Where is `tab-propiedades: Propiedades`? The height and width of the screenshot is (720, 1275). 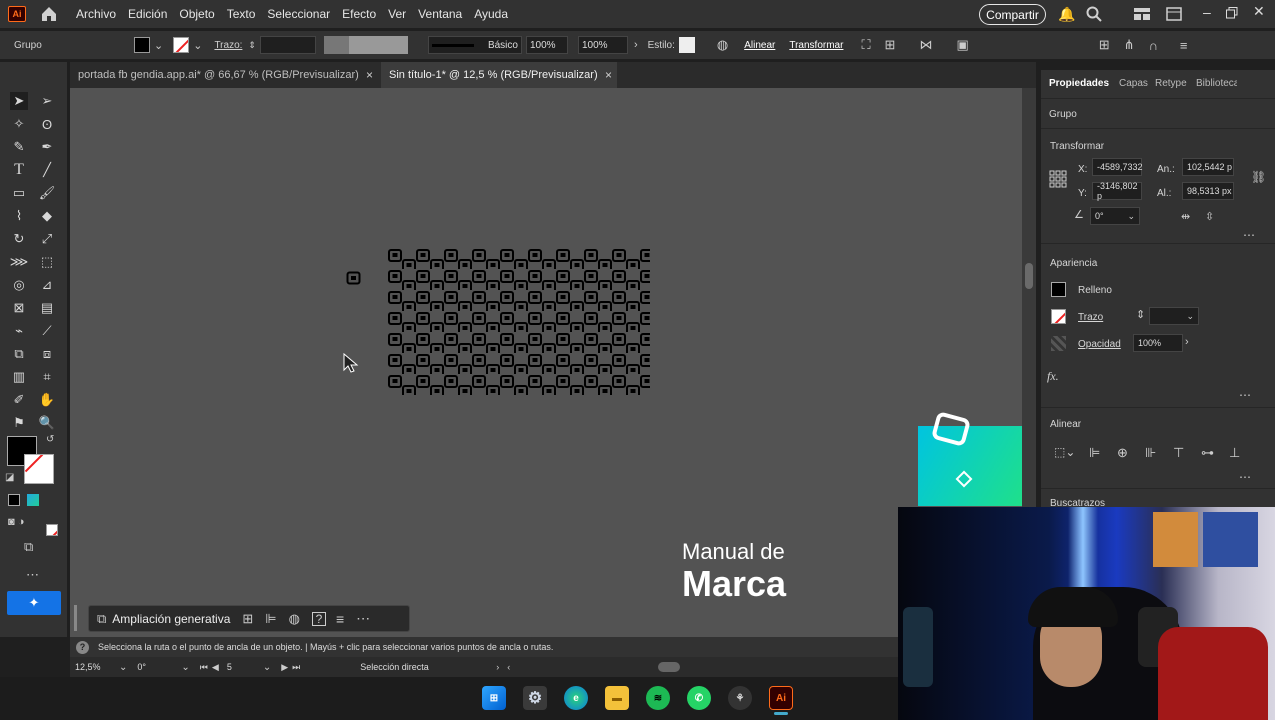
tab-propiedades: Propiedades is located at coordinates (1079, 83).